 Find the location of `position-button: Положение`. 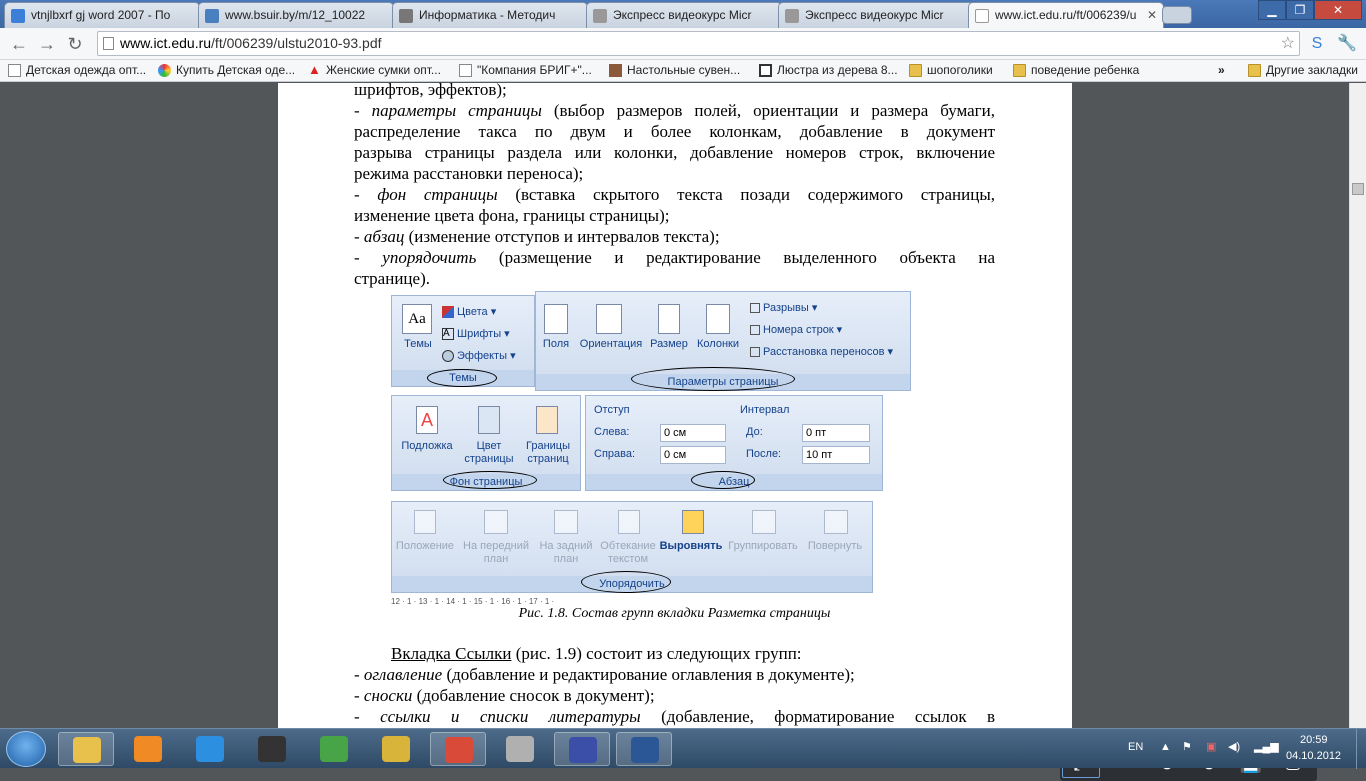

position-button: Положение is located at coordinates (425, 546).